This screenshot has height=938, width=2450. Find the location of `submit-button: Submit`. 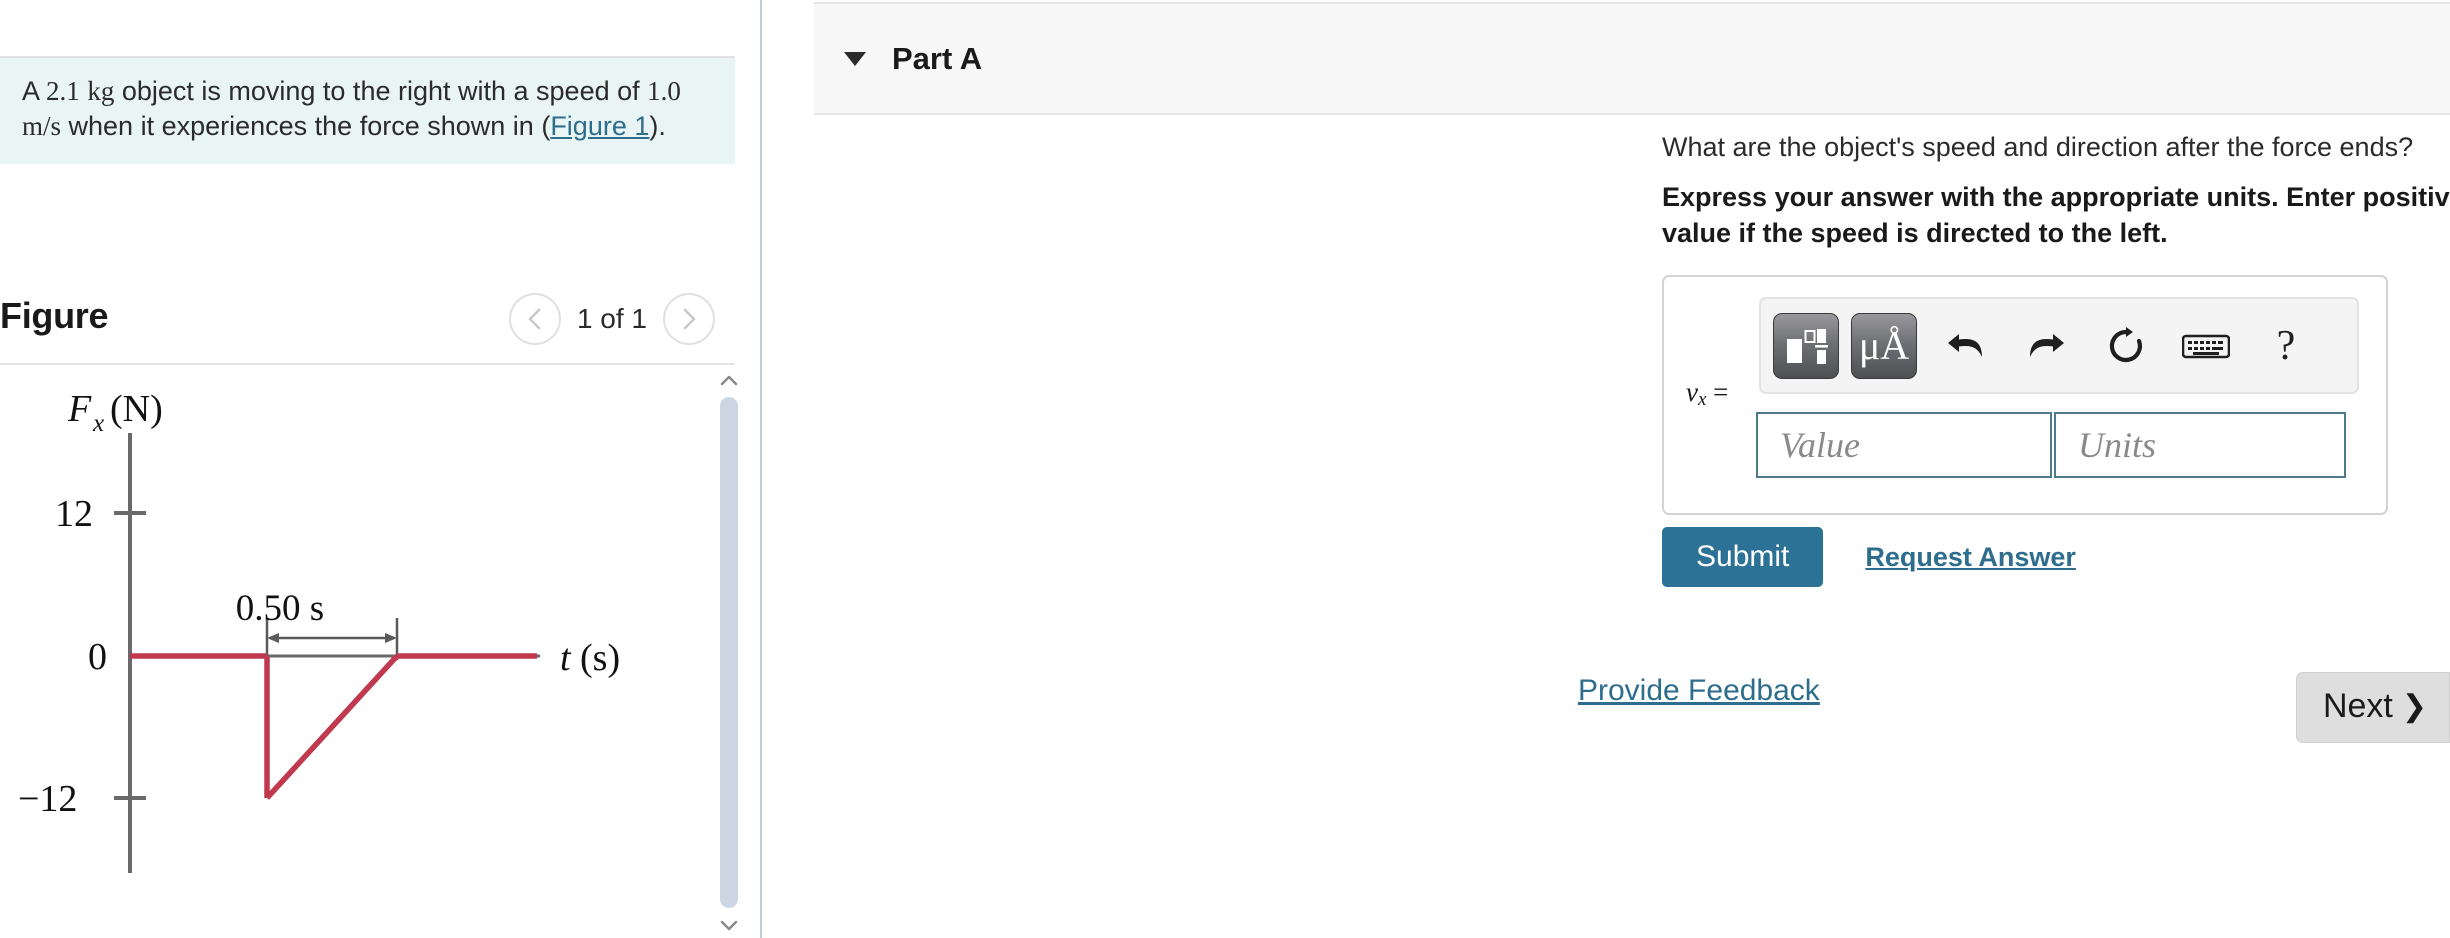

submit-button: Submit is located at coordinates (1743, 557).